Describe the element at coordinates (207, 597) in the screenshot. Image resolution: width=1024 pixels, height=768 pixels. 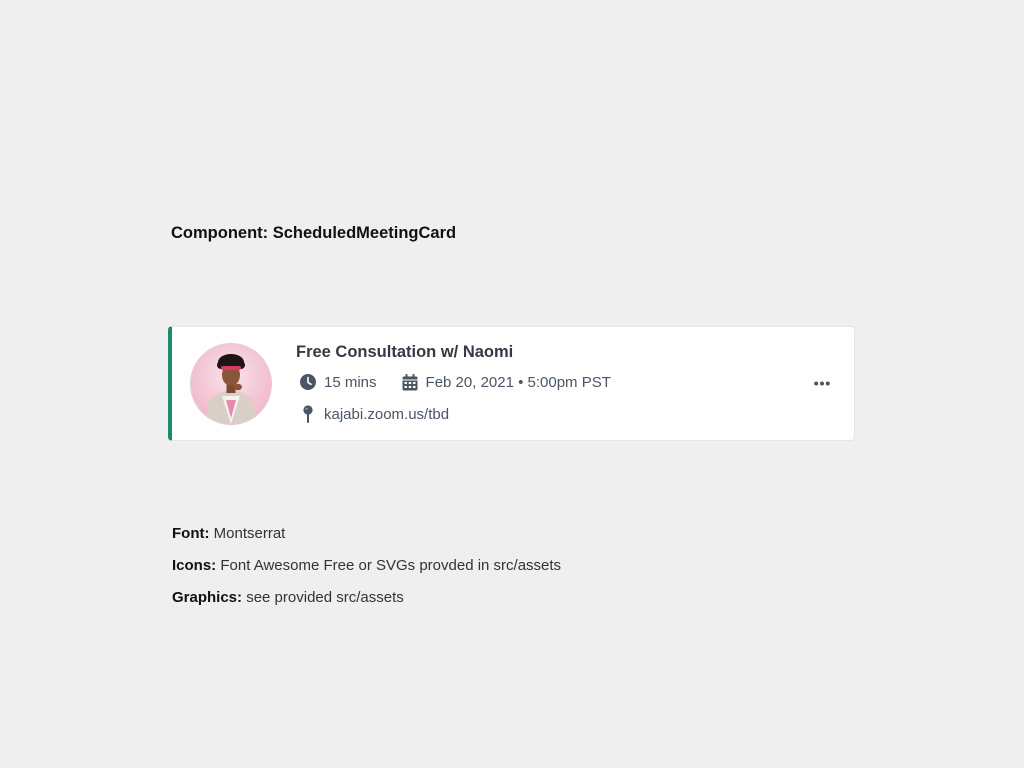
I see `note-label: Graphics:` at that location.